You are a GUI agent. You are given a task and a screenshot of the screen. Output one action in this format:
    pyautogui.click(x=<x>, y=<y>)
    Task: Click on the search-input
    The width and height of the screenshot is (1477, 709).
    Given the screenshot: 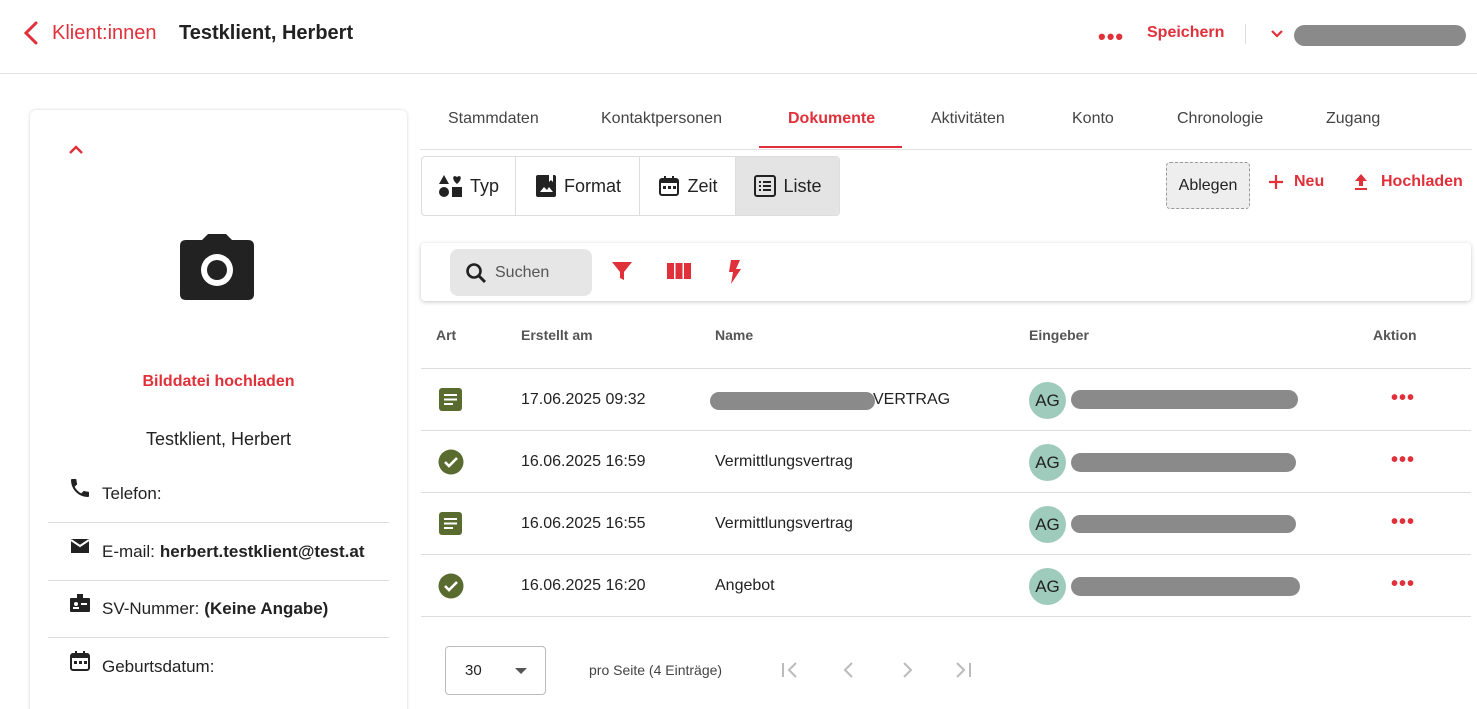 What is the action you would take?
    pyautogui.click(x=540, y=272)
    